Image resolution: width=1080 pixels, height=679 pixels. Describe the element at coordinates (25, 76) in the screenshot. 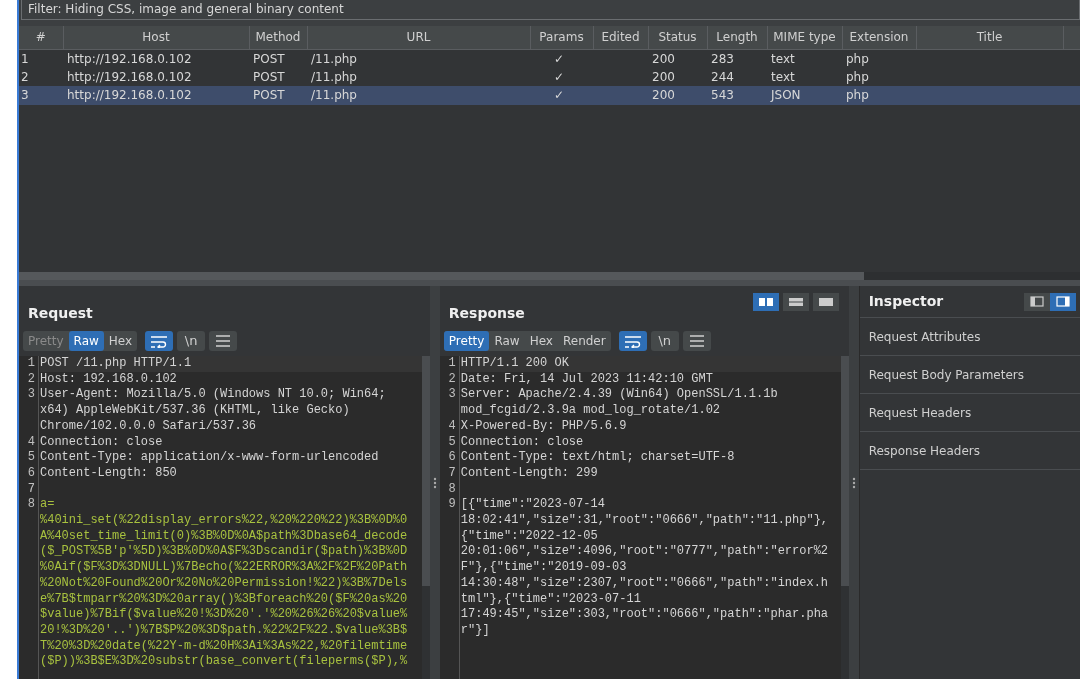

I see `table-cell: 2` at that location.